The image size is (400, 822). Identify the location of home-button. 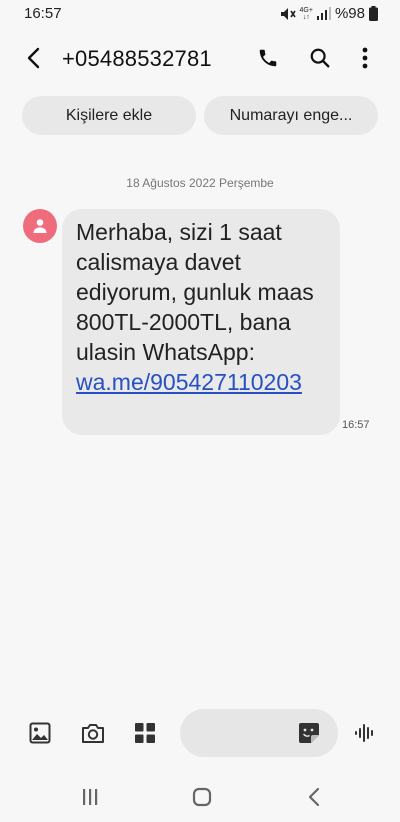
(202, 797).